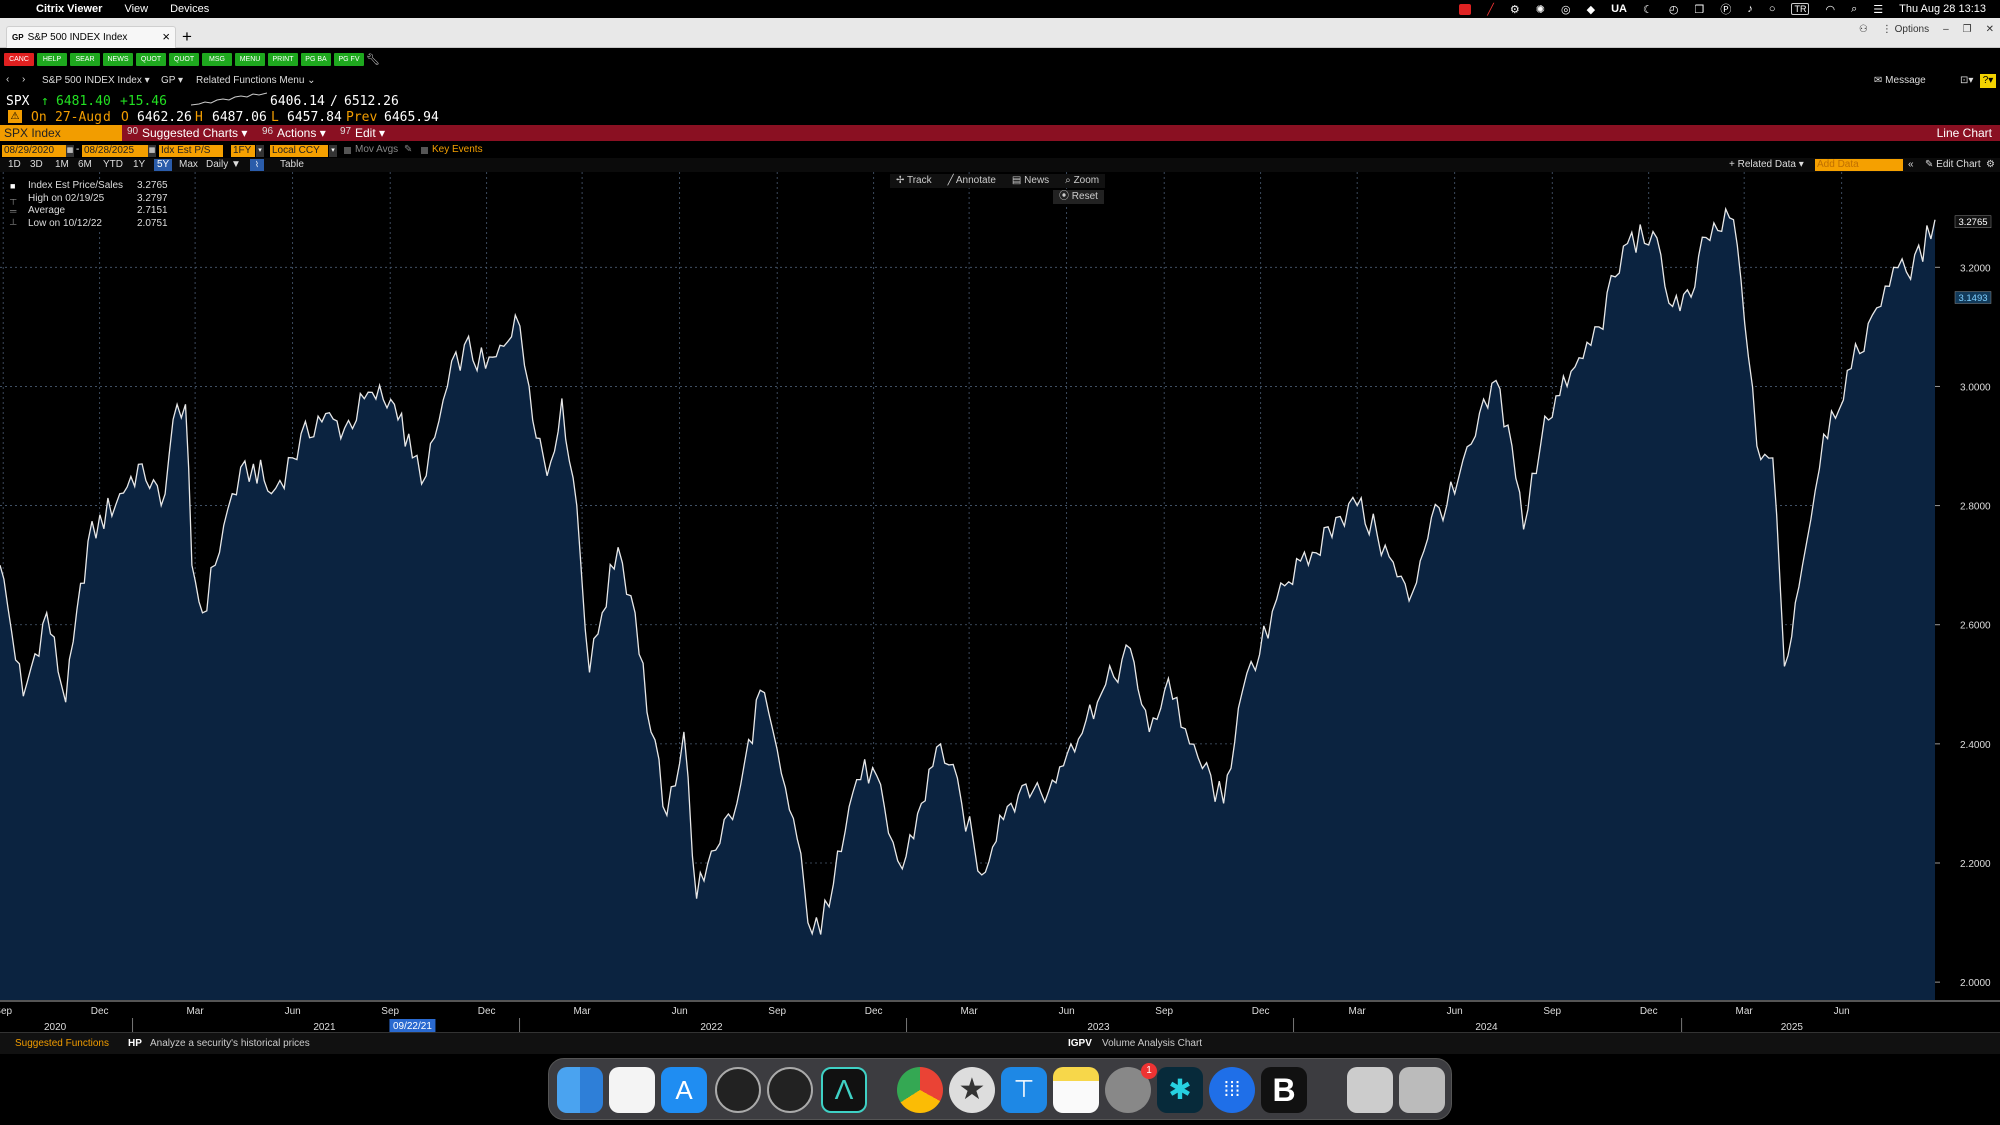  I want to click on help-button: ?▾, so click(1988, 81).